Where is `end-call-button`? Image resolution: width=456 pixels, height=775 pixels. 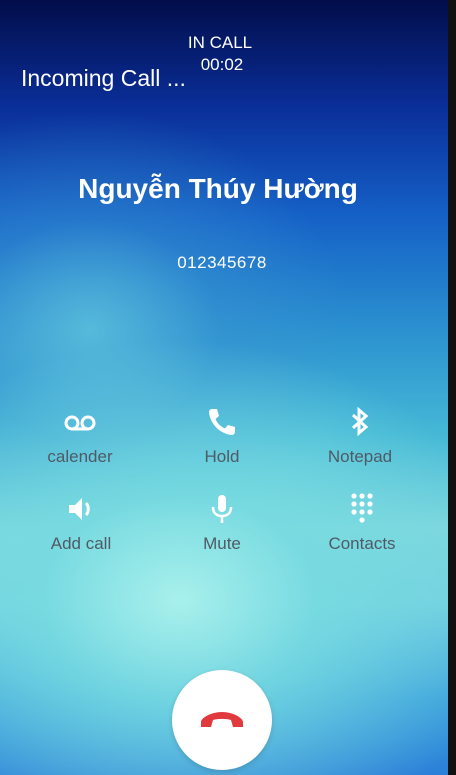
end-call-button is located at coordinates (222, 720).